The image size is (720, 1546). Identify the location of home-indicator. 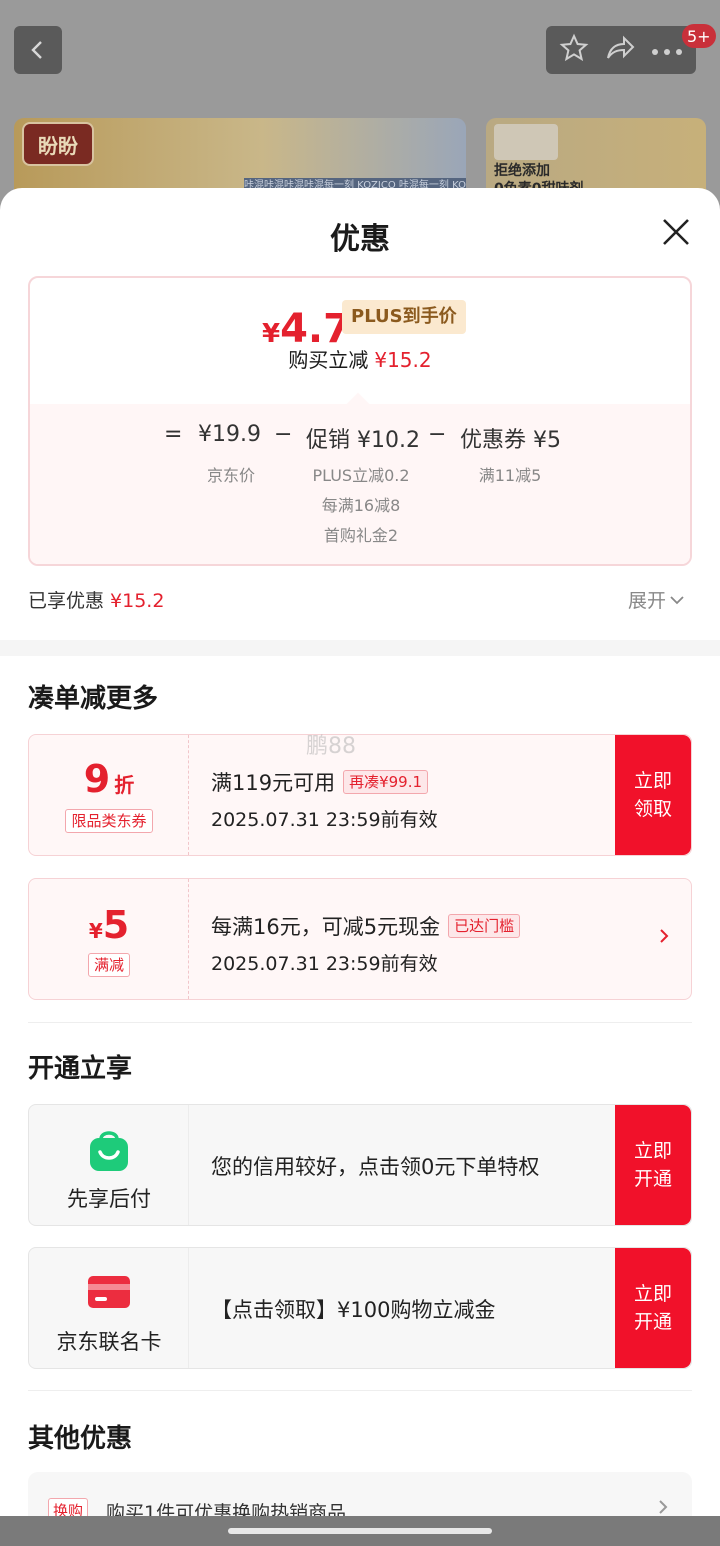
(360, 1531).